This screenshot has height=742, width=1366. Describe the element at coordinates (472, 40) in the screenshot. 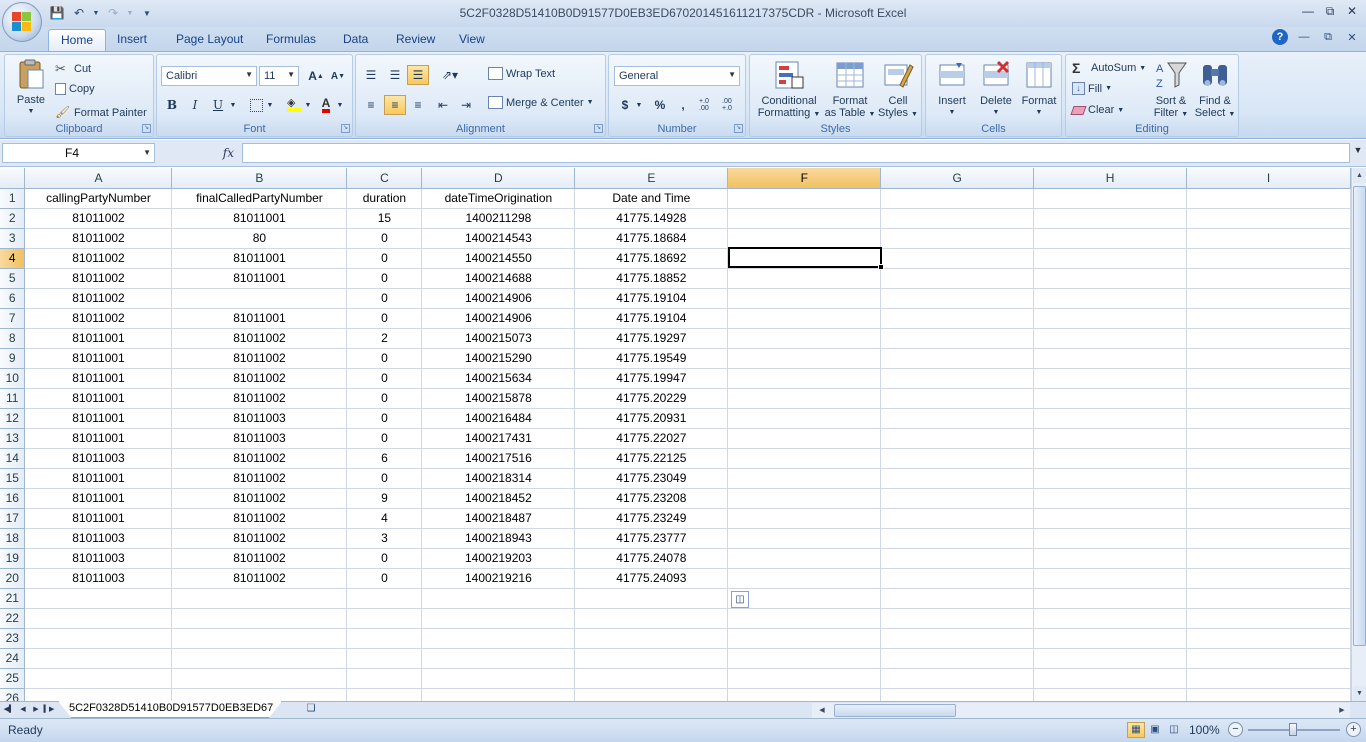

I see `tab-view: View` at that location.